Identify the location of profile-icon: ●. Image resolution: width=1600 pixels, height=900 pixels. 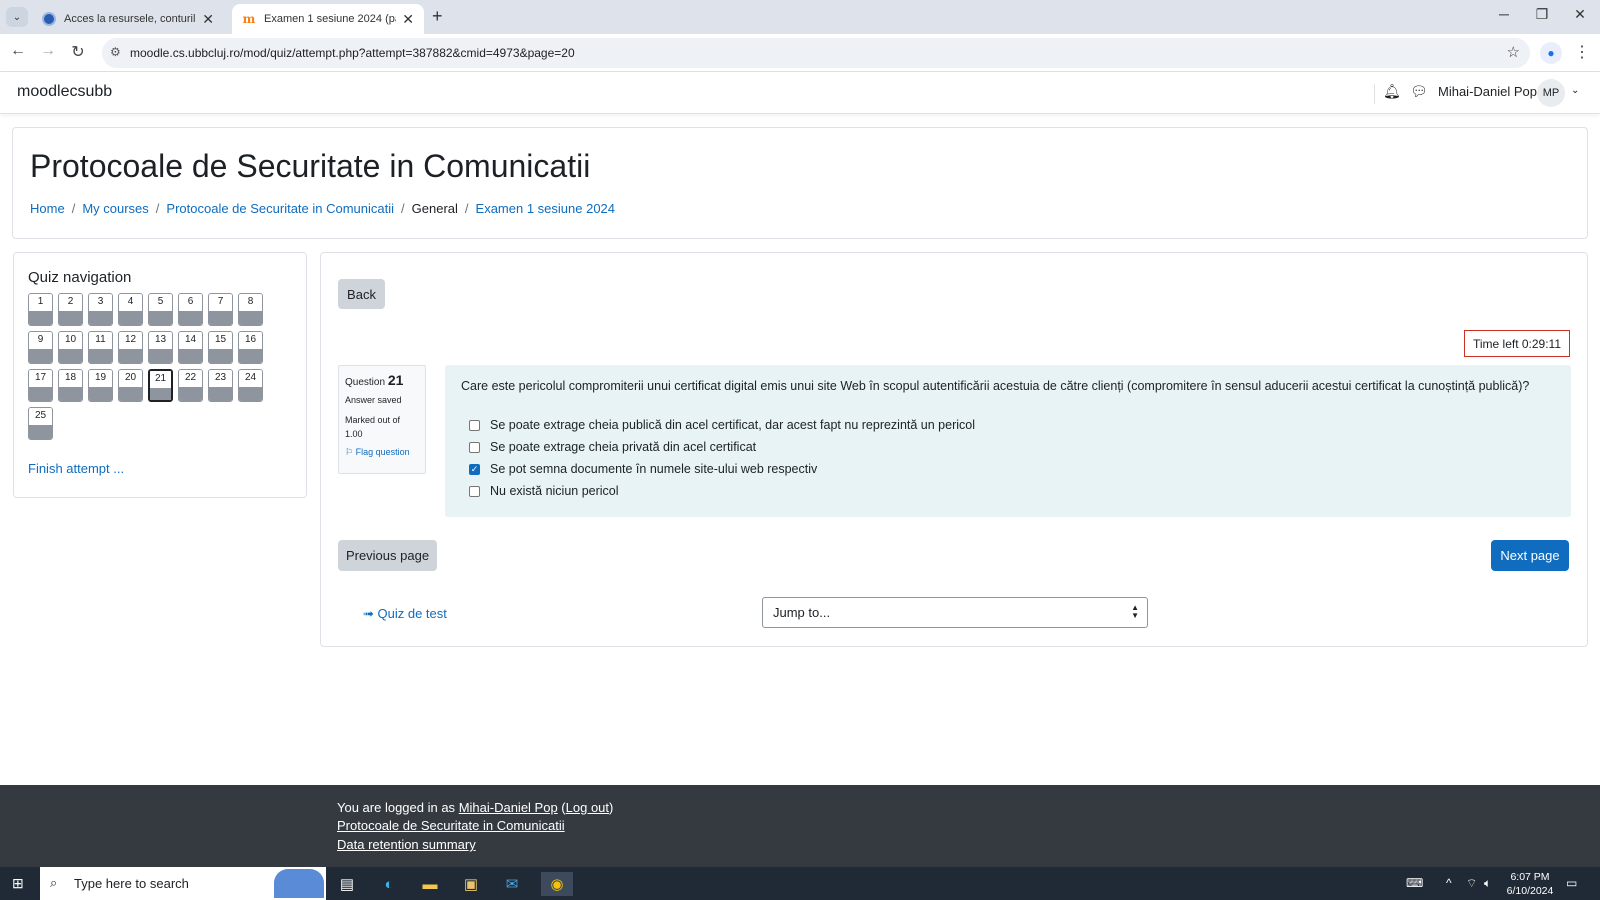
(1551, 53).